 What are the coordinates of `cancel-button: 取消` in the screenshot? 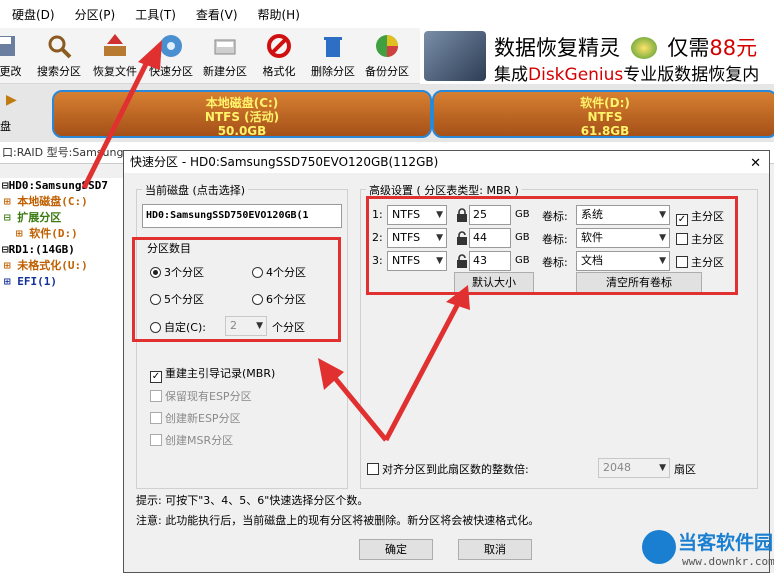 It's located at (495, 549).